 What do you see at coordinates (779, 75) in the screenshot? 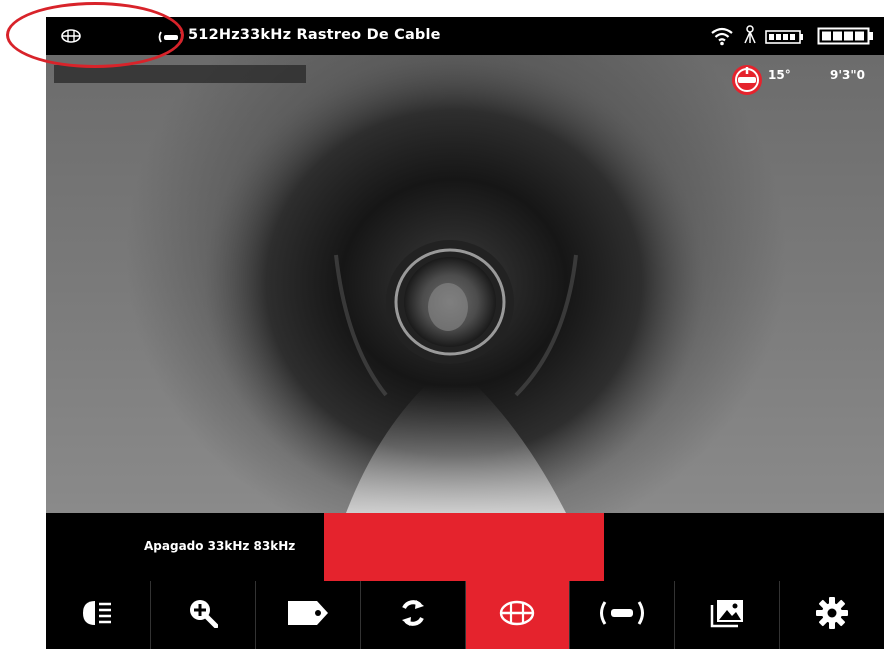
I see `tilt-angle: 15°` at bounding box center [779, 75].